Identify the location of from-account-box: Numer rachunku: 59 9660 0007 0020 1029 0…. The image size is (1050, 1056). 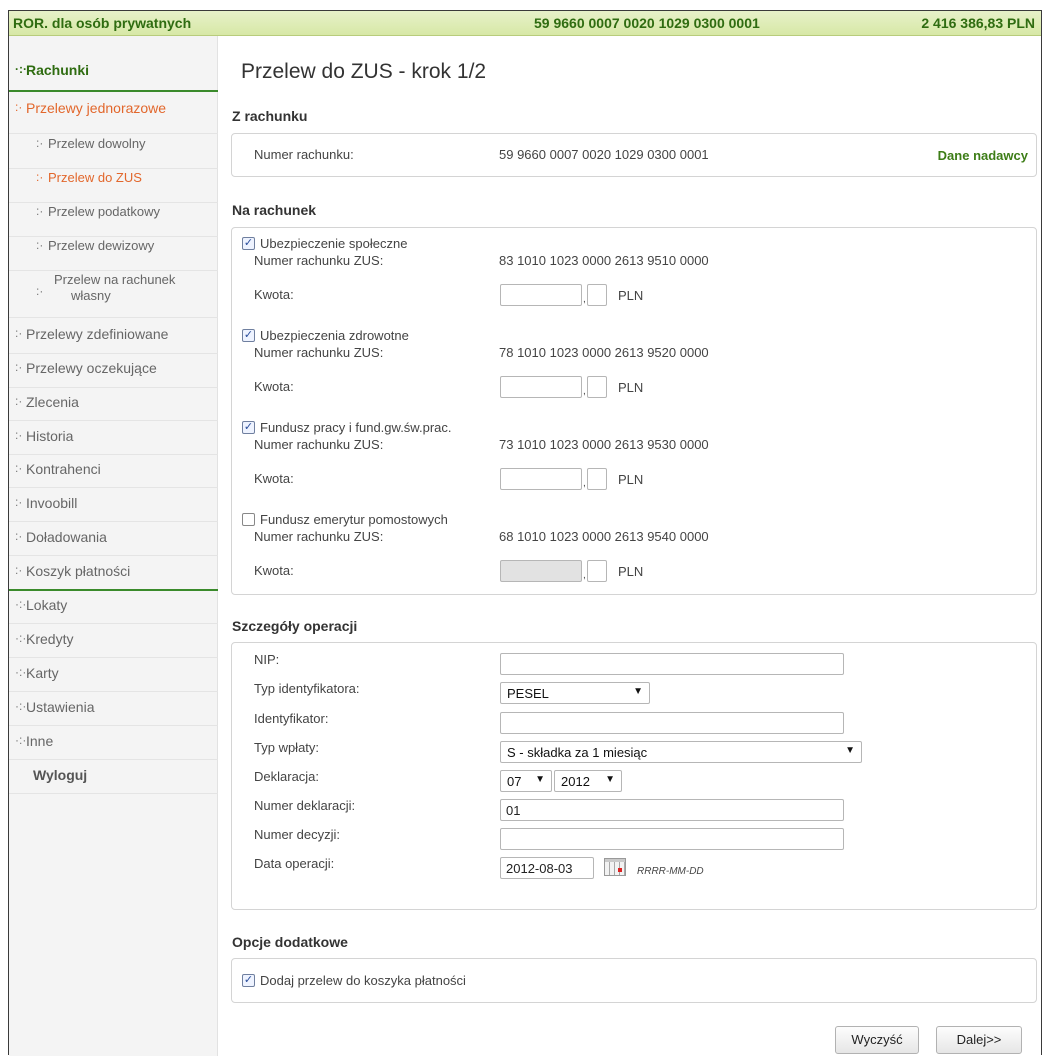
(634, 155).